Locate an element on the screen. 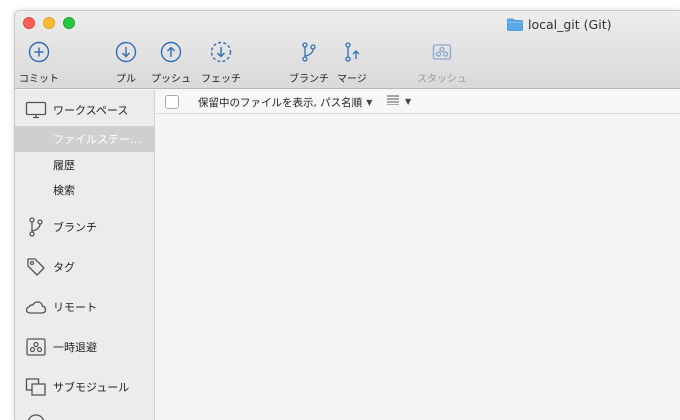  pull-label: プル is located at coordinates (126, 79).